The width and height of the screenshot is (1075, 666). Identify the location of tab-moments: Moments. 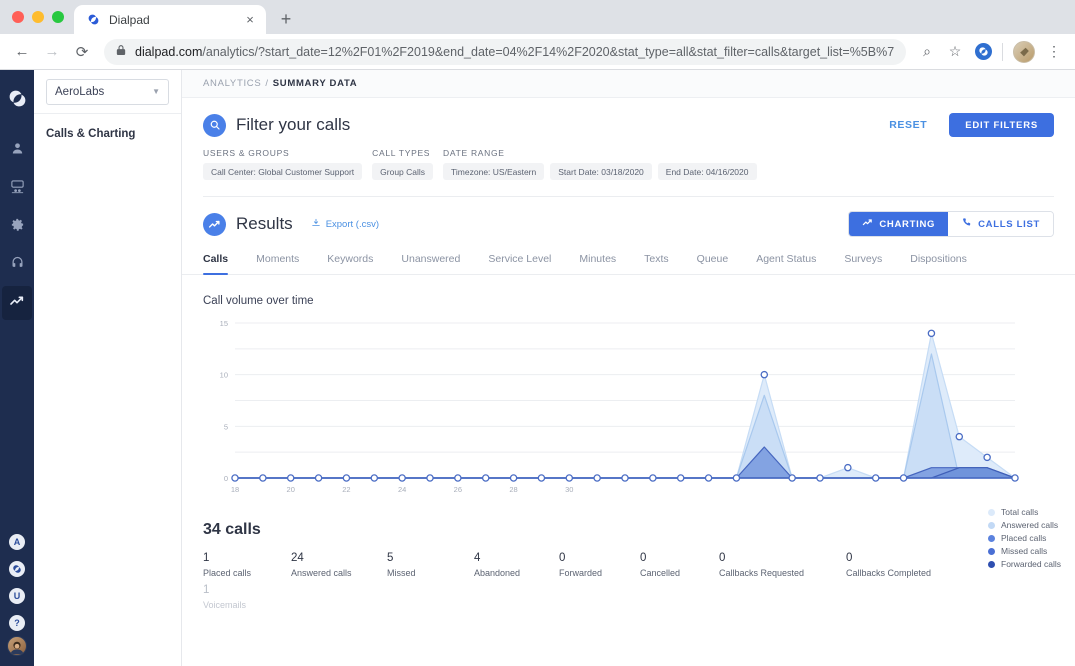
(277, 263).